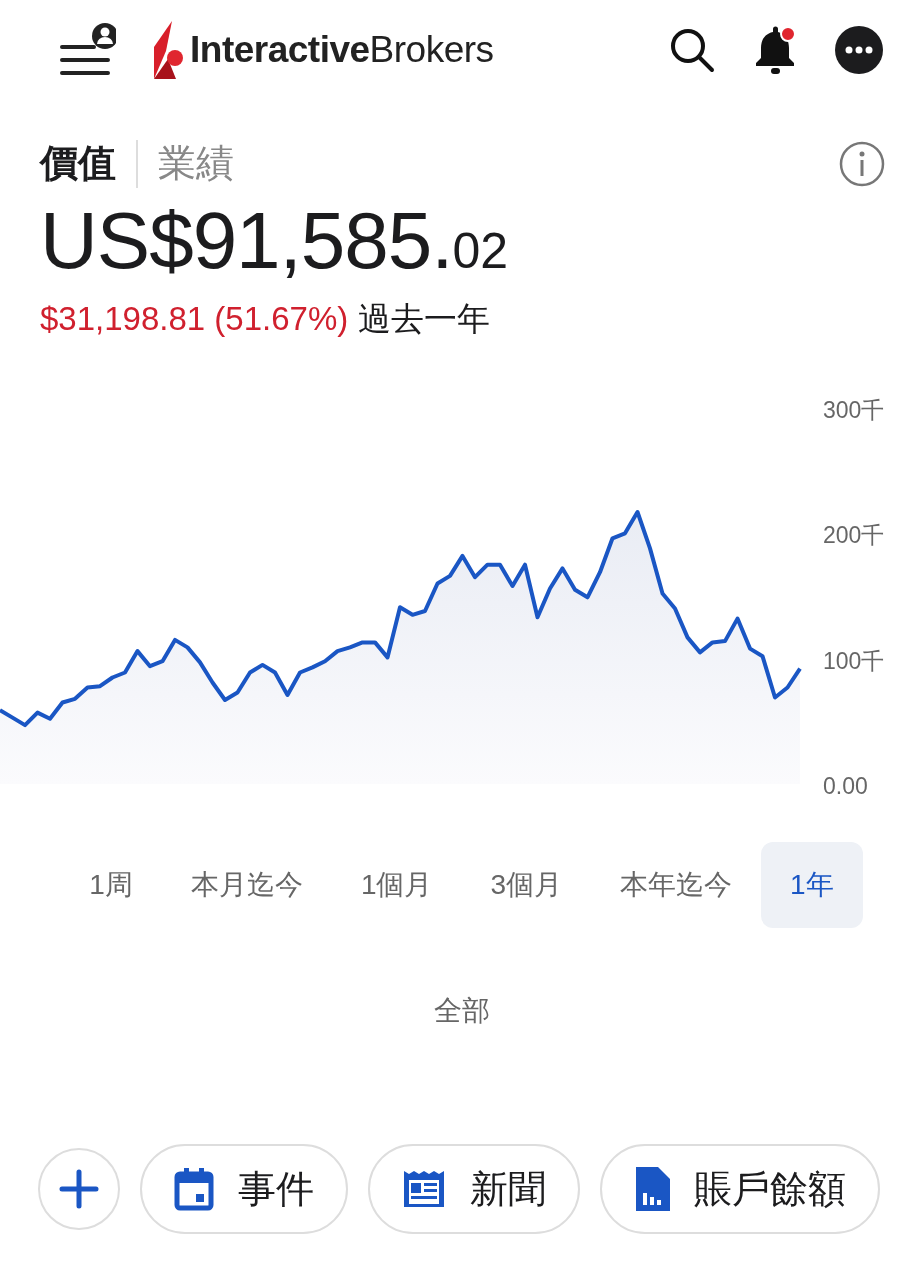 This screenshot has height=1280, width=923. What do you see at coordinates (845, 786) in the screenshot?
I see `axis-label: 0.00` at bounding box center [845, 786].